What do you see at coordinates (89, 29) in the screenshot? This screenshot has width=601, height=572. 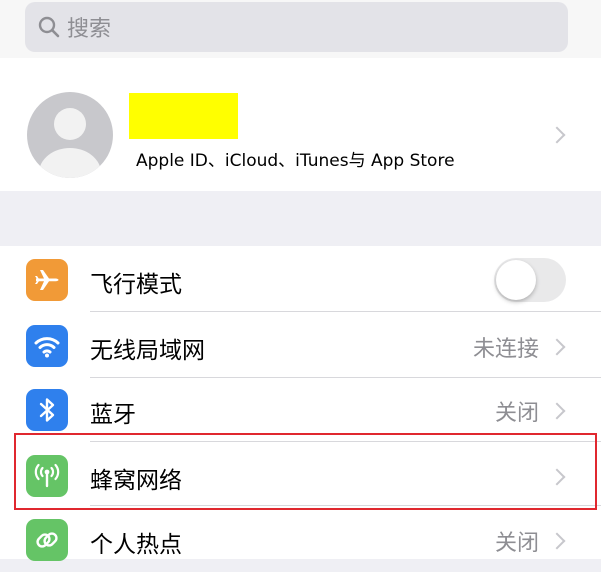 I see `search-placeholder: 搜索` at bounding box center [89, 29].